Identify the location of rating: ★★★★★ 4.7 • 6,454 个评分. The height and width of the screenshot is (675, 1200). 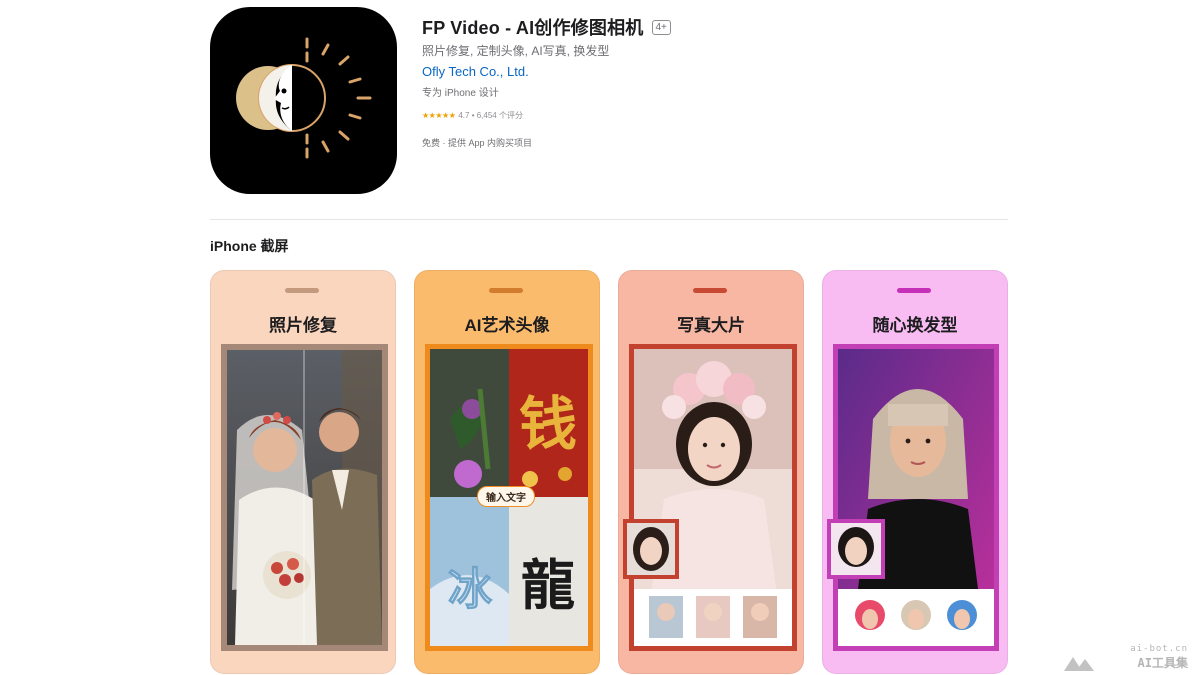
(546, 115).